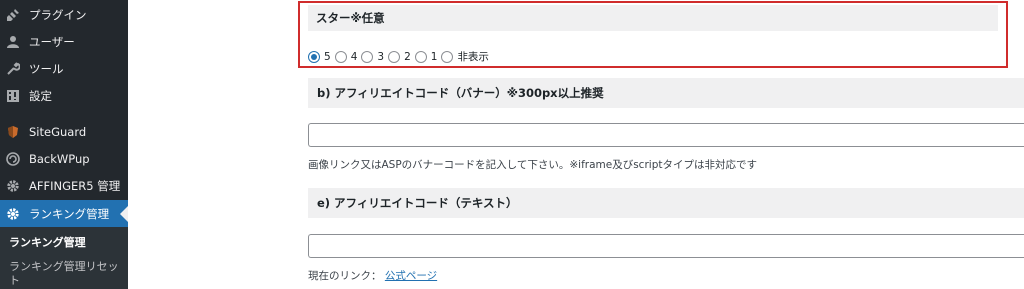  What do you see at coordinates (64, 95) in the screenshot?
I see `sidebar-item-settings: 設定` at bounding box center [64, 95].